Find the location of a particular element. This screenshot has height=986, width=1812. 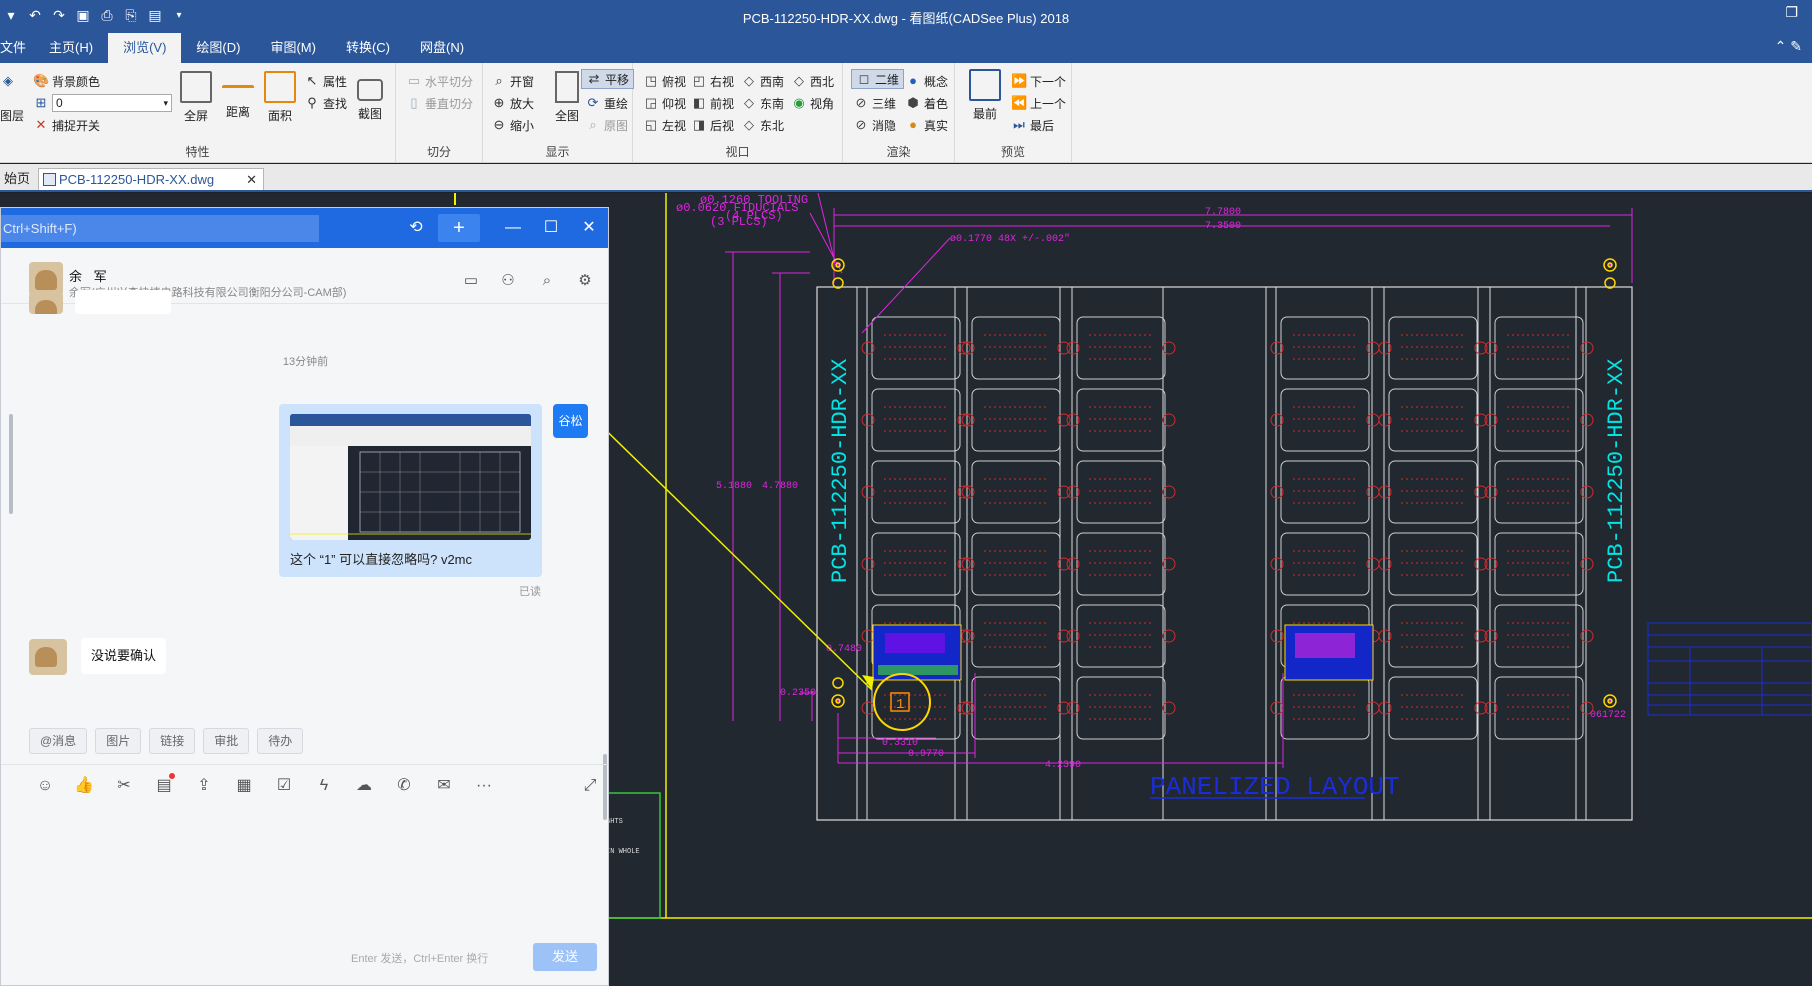

concept-label: 概念 is located at coordinates (936, 81).